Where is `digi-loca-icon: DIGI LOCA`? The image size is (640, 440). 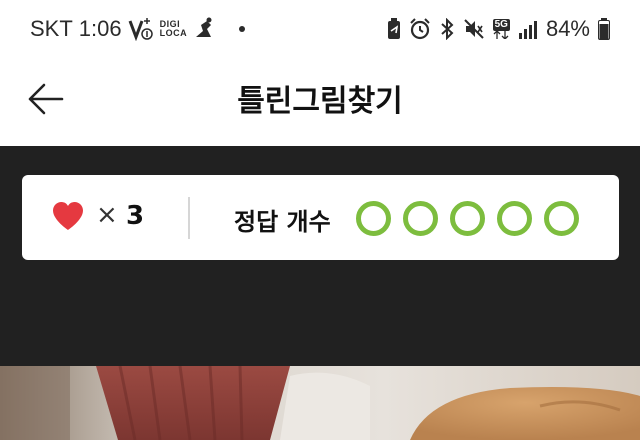 digi-loca-icon: DIGI LOCA is located at coordinates (174, 29).